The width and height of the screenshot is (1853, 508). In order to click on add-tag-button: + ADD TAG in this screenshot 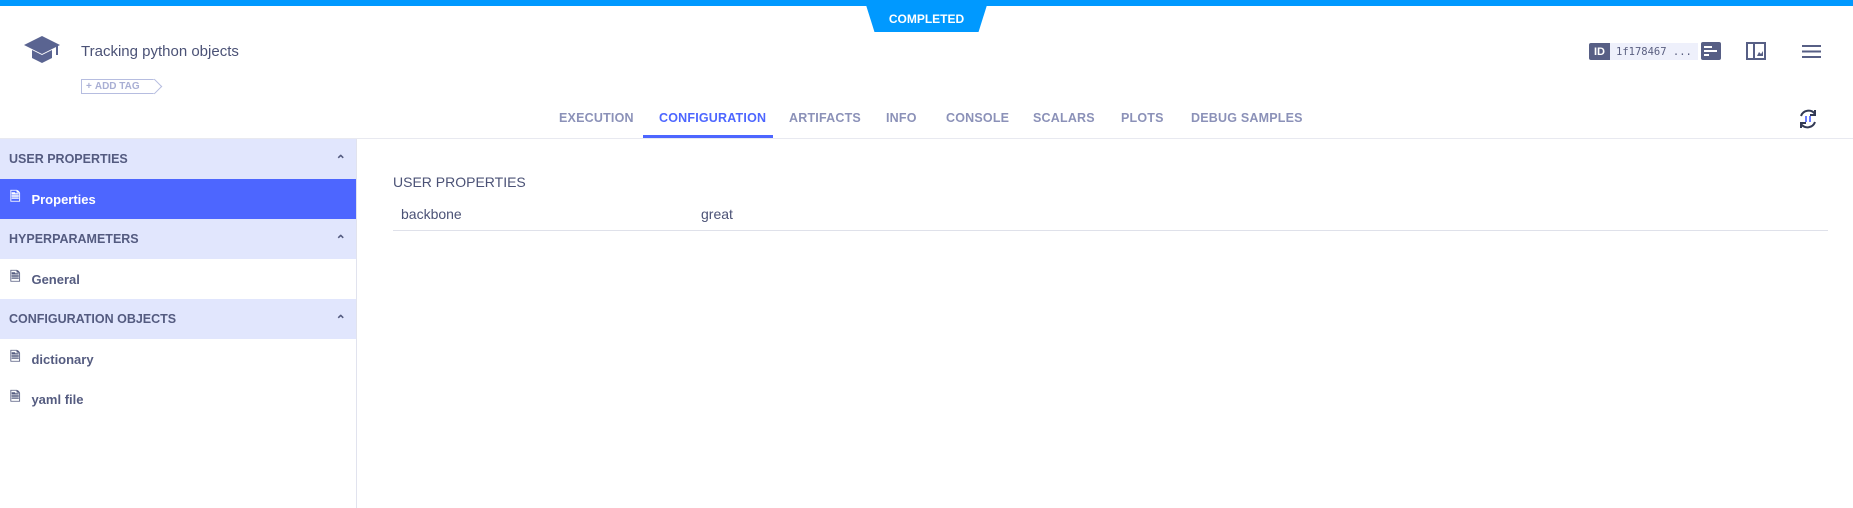, I will do `click(117, 86)`.